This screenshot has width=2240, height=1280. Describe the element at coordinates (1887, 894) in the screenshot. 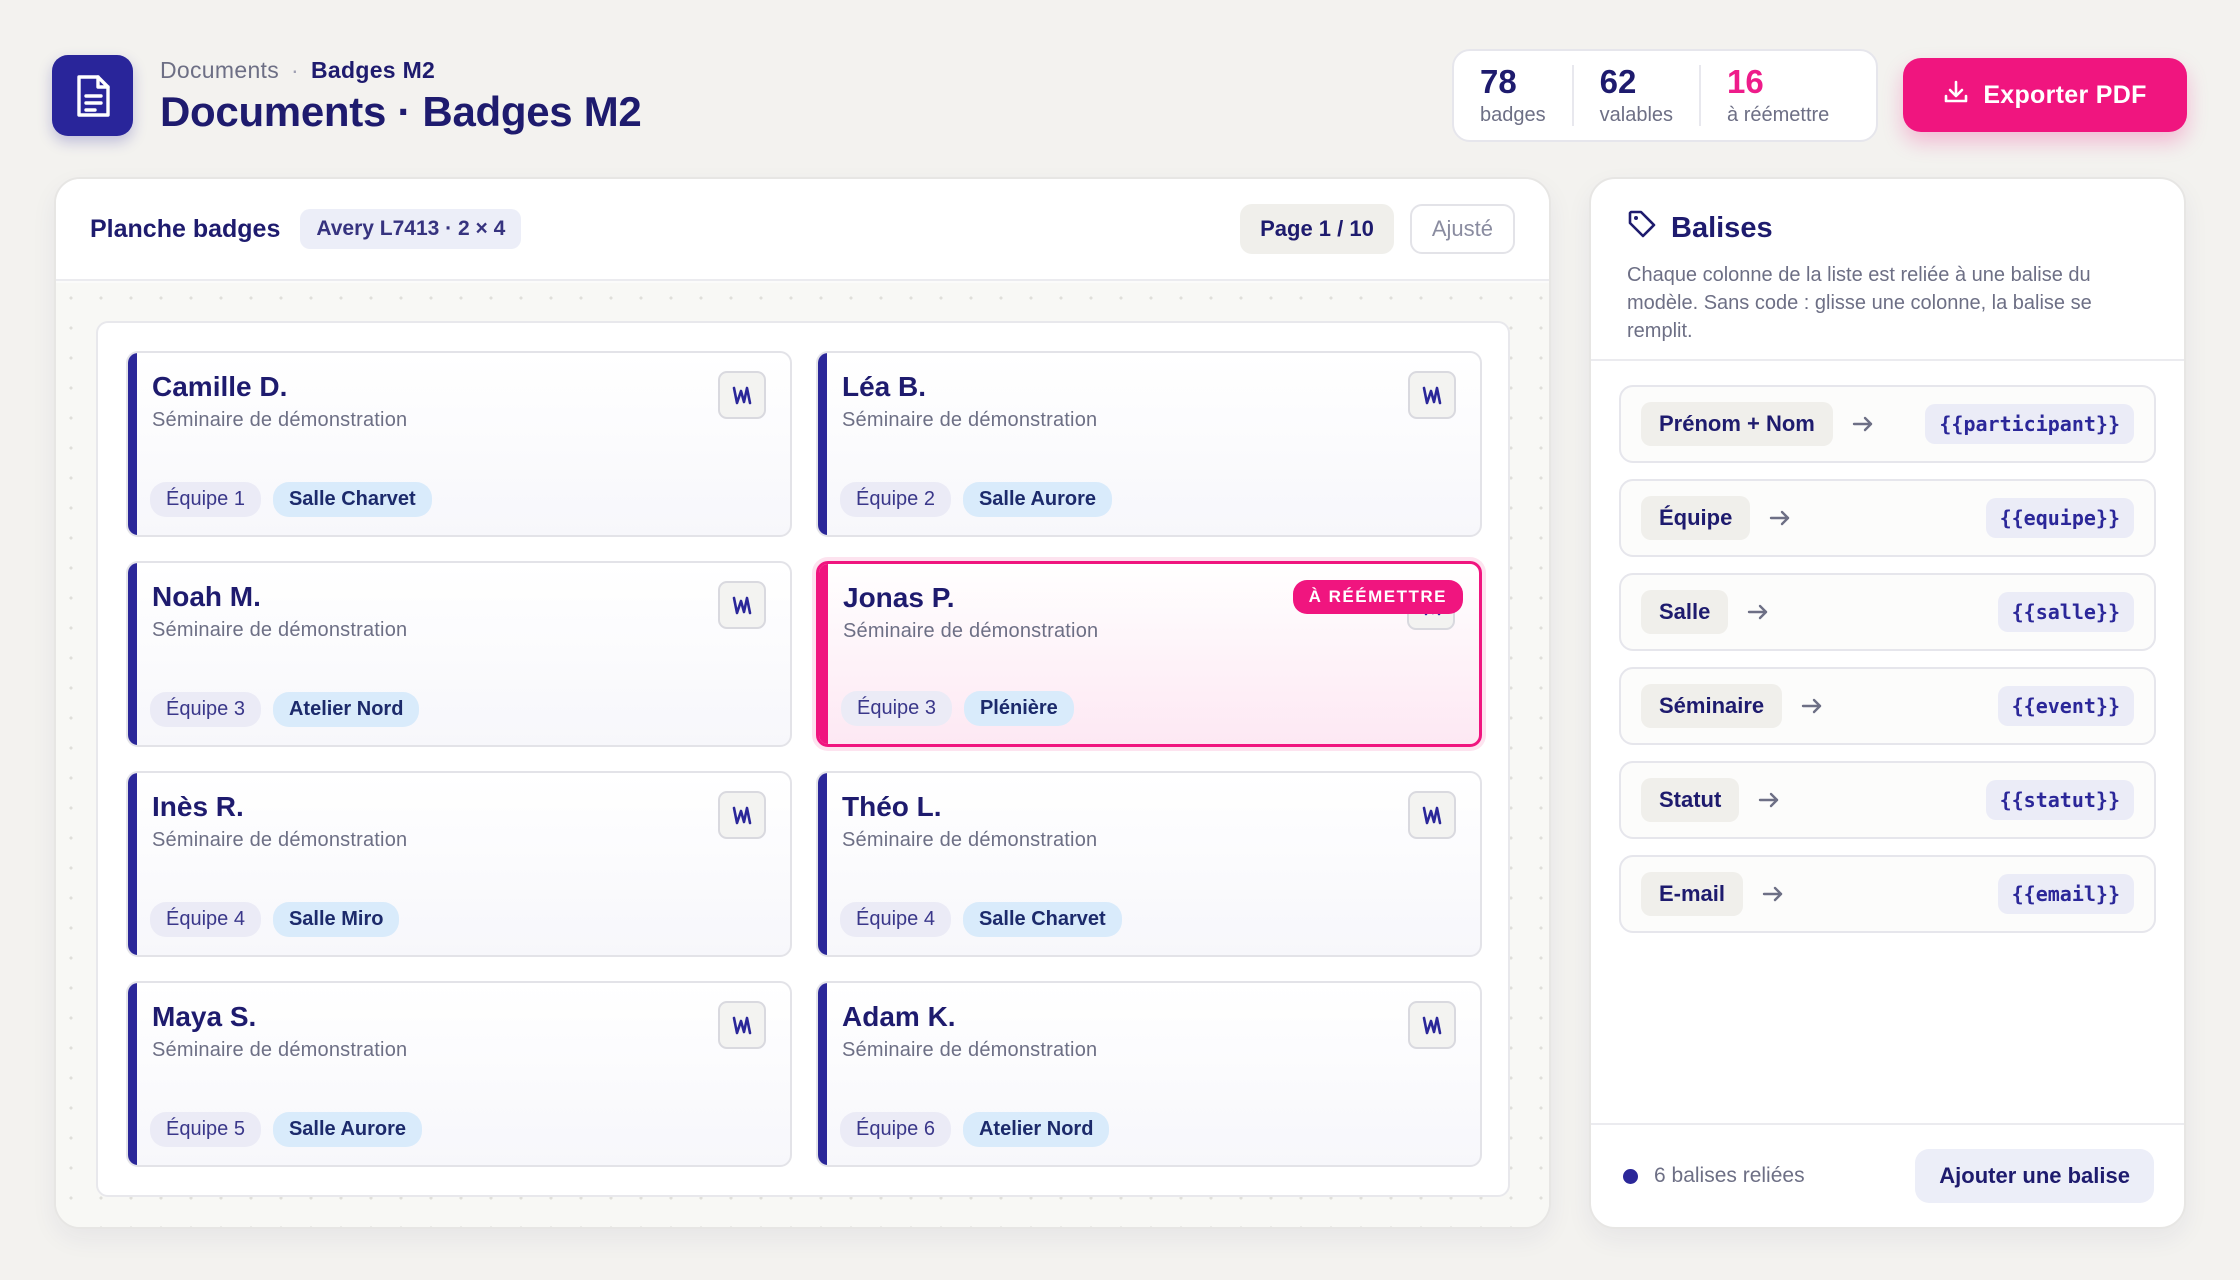

I see `tag-mapping-row: E-mail {{email}}` at that location.